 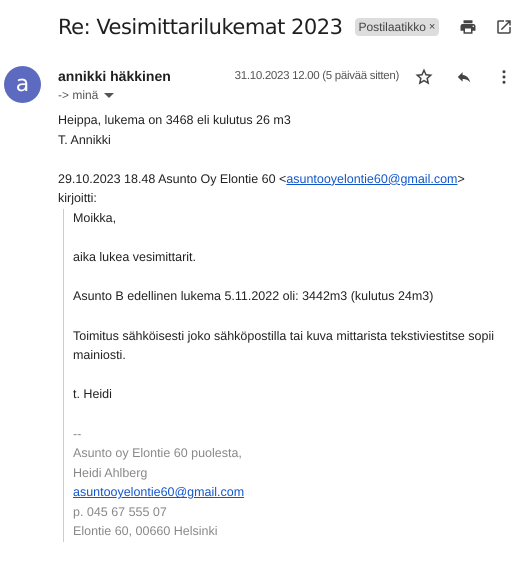 What do you see at coordinates (120, 511) in the screenshot?
I see `signature-line: p. 045 67 555 07` at bounding box center [120, 511].